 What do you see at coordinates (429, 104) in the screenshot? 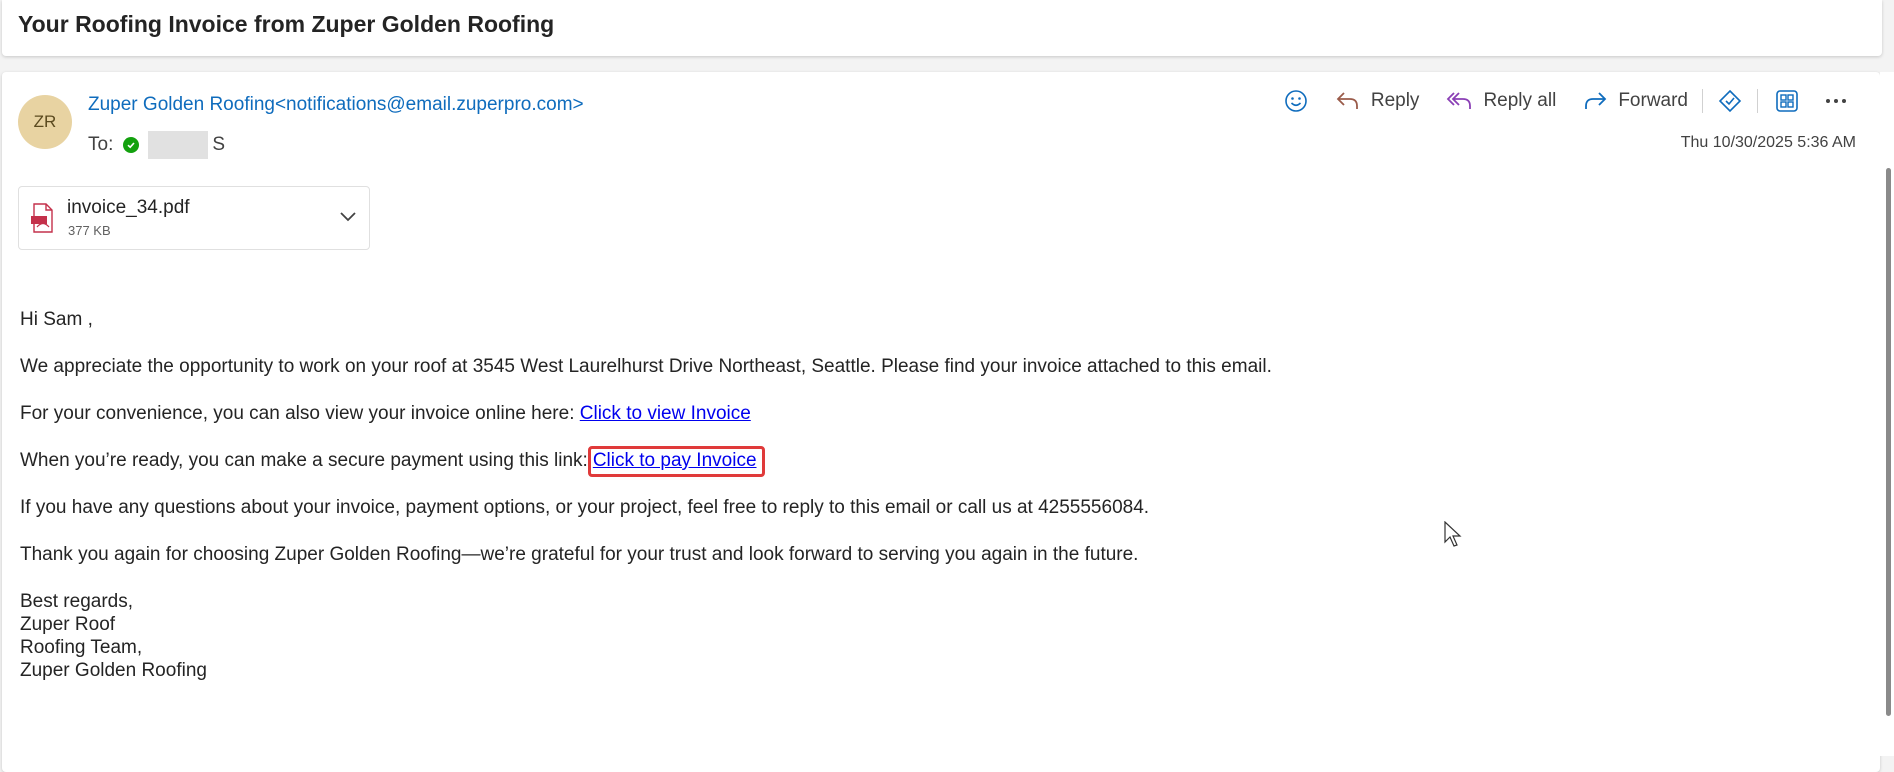
I see `sender-email: <notifications@email.zuperpro.com>` at bounding box center [429, 104].